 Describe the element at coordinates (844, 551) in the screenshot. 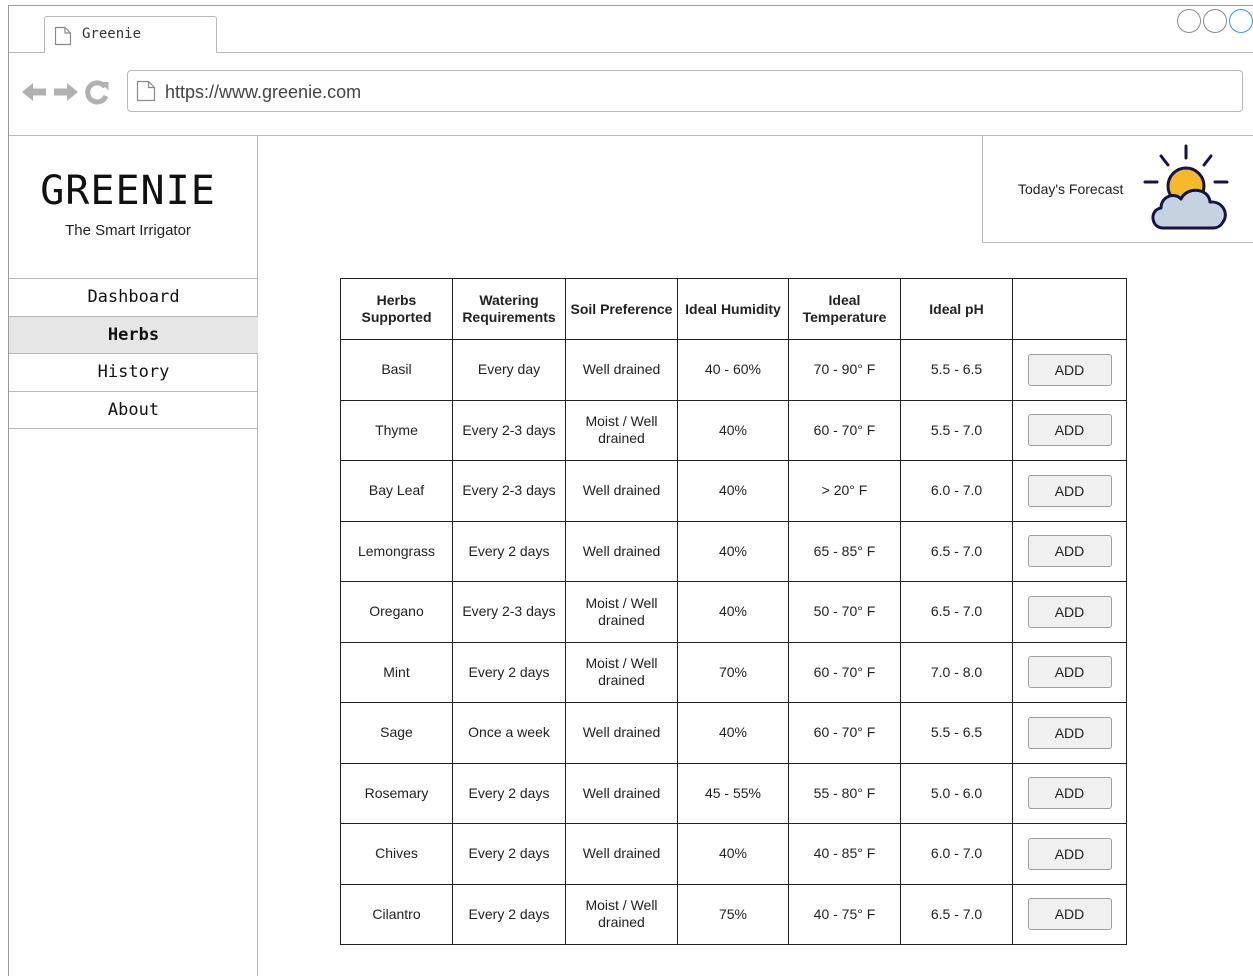

I see `temperature-cell: 65 - 85° F` at that location.